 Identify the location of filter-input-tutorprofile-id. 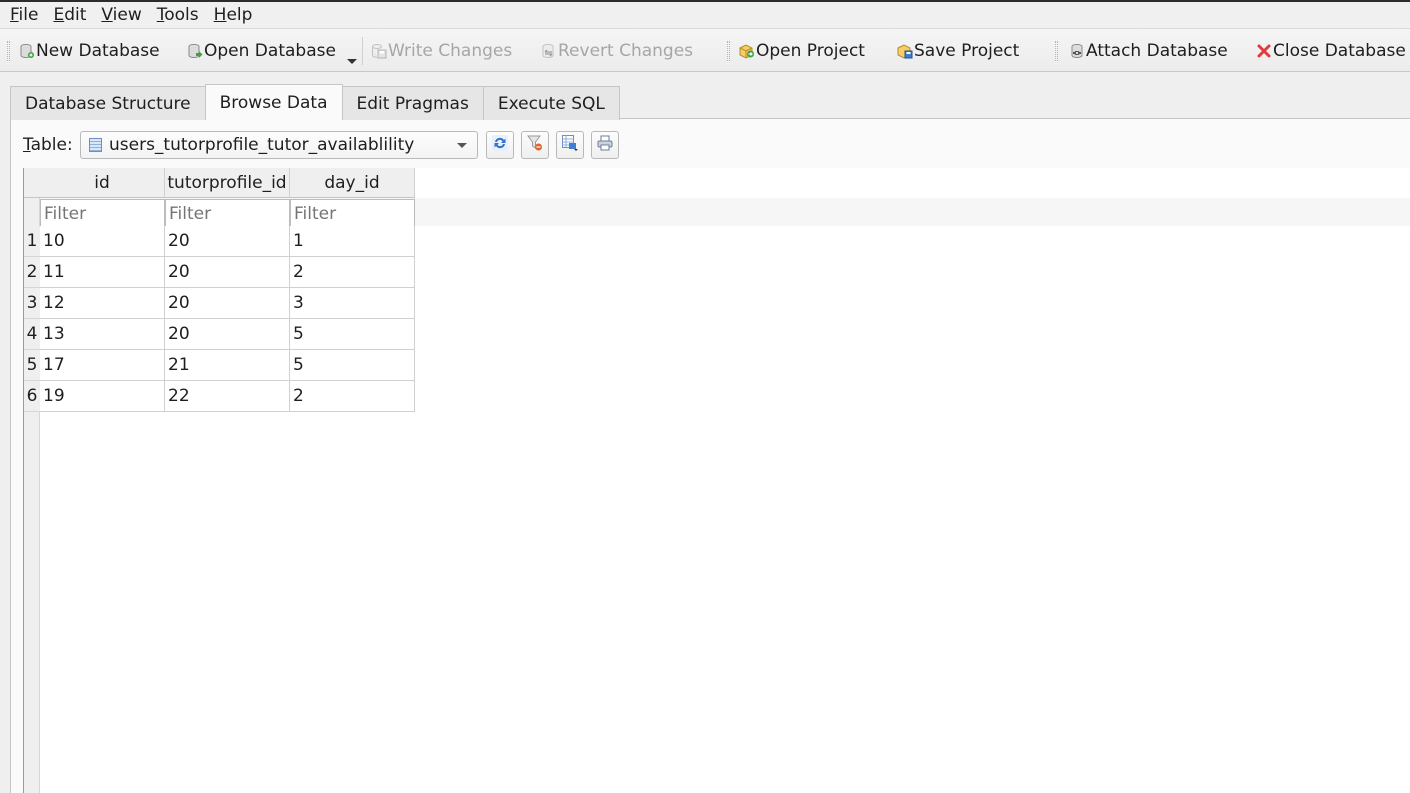
(227, 213).